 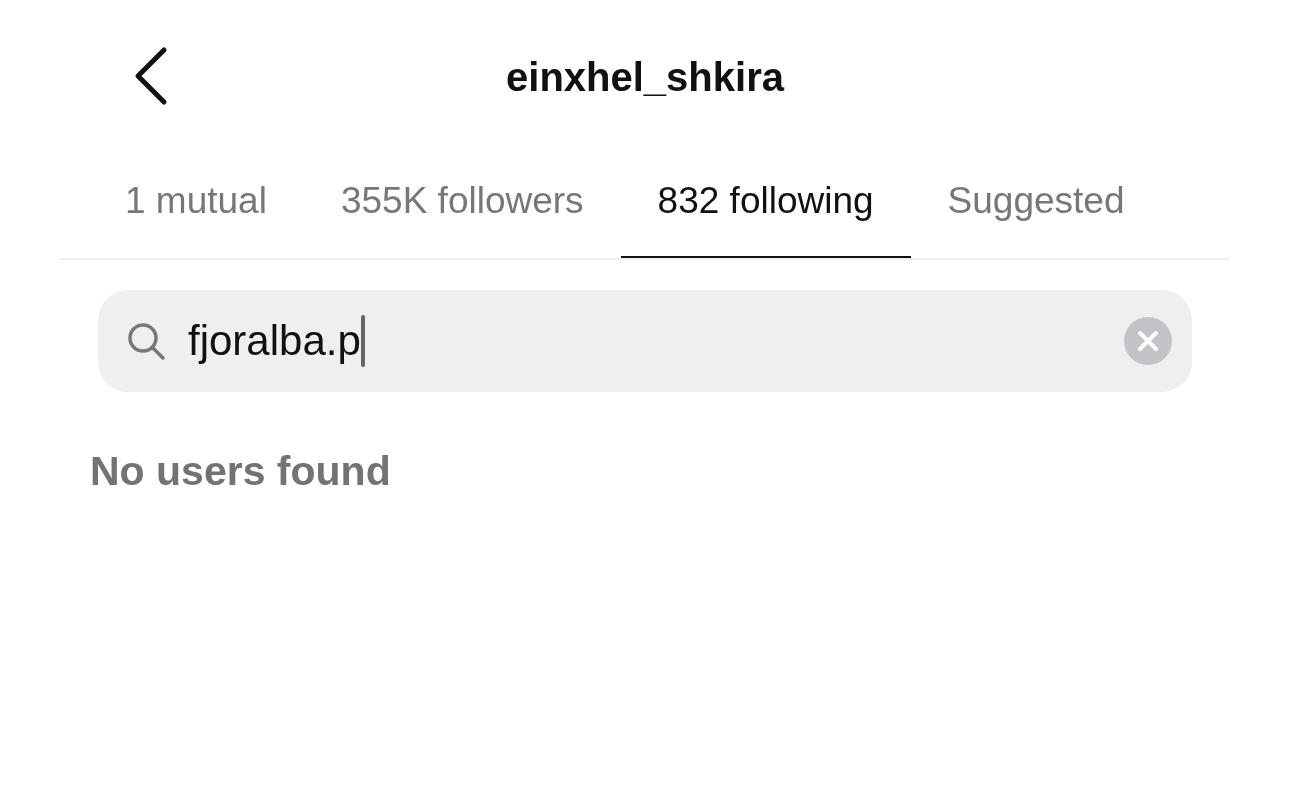 I want to click on search-icon, so click(x=146, y=341).